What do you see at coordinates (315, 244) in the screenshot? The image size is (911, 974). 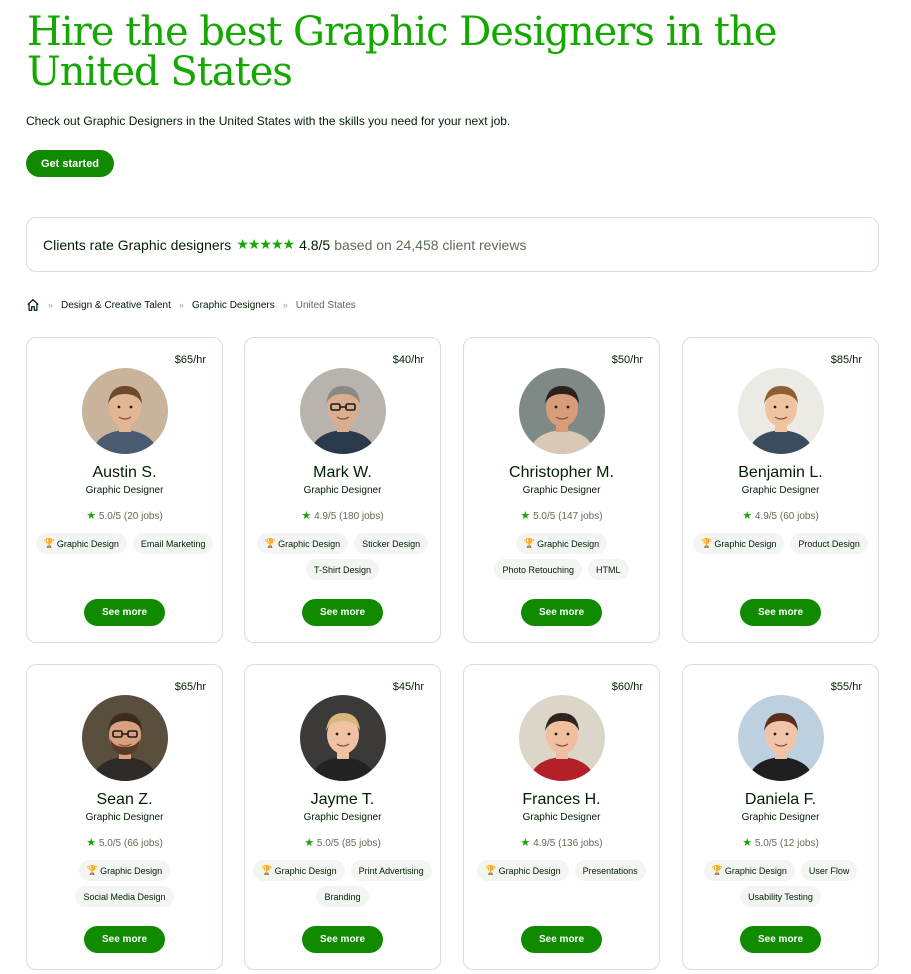 I see `rating-score: 4.8/5` at bounding box center [315, 244].